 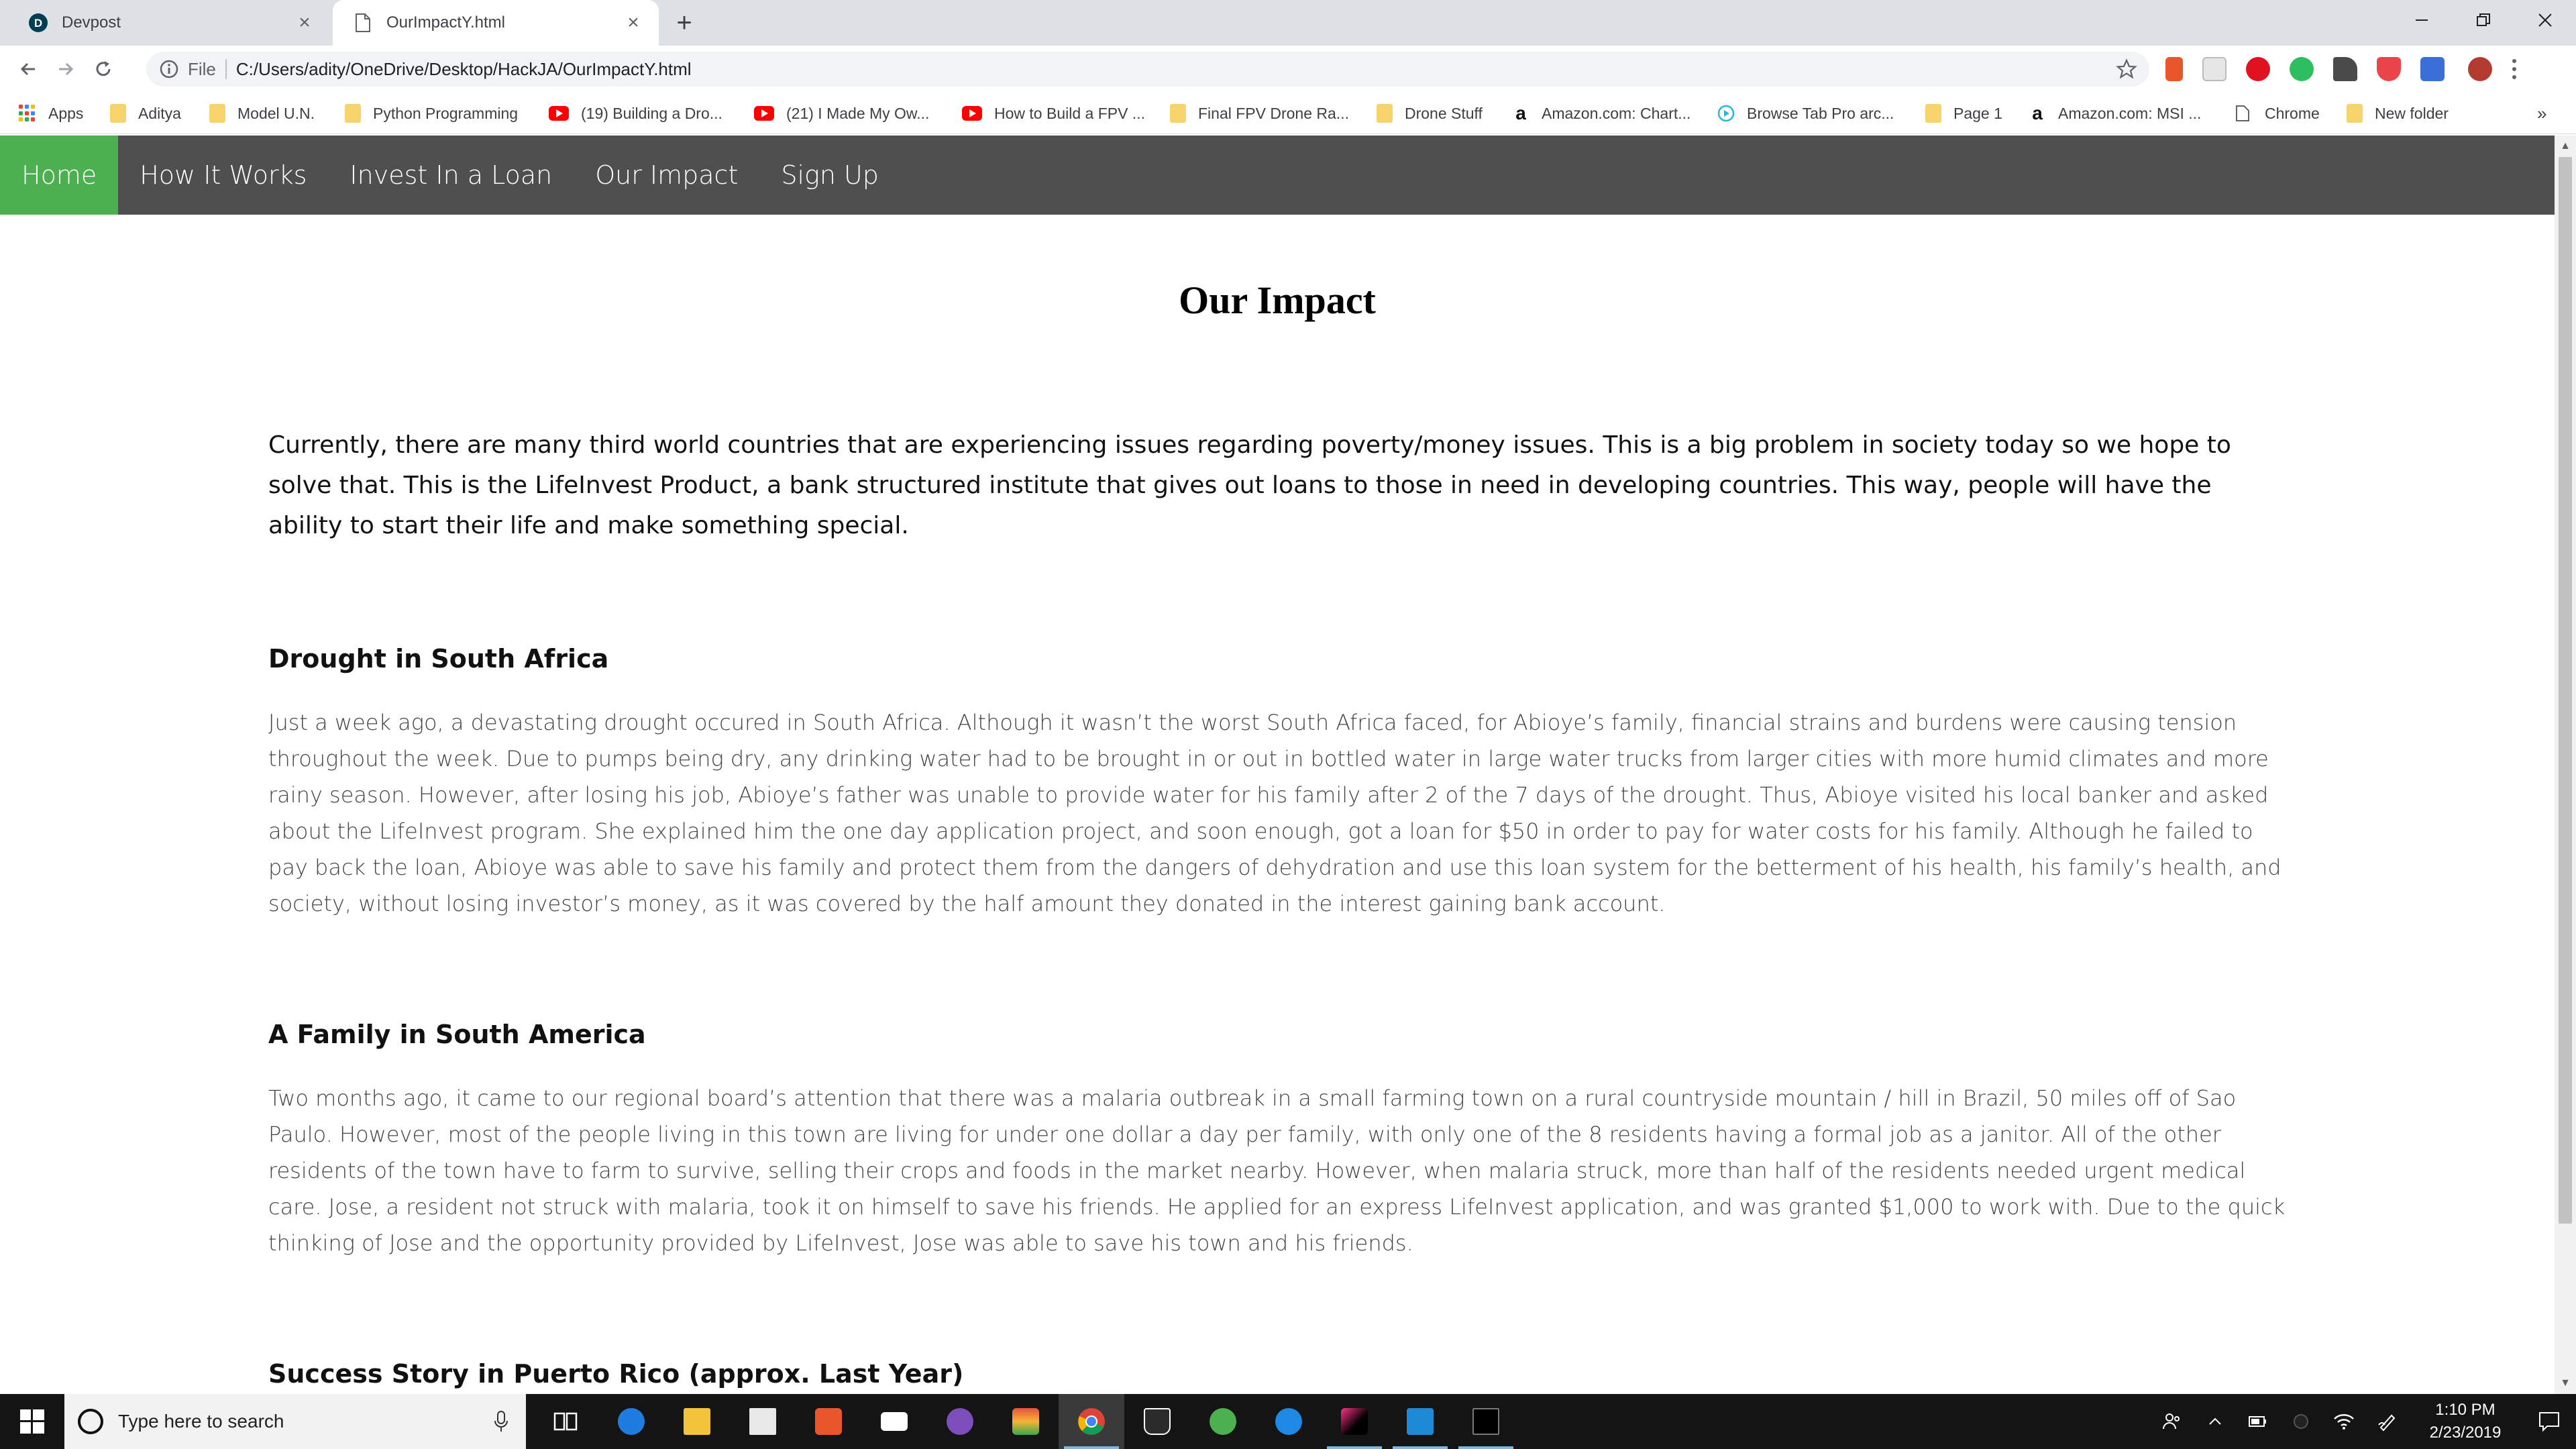 What do you see at coordinates (2300, 1421) in the screenshot?
I see `app-tray-icon` at bounding box center [2300, 1421].